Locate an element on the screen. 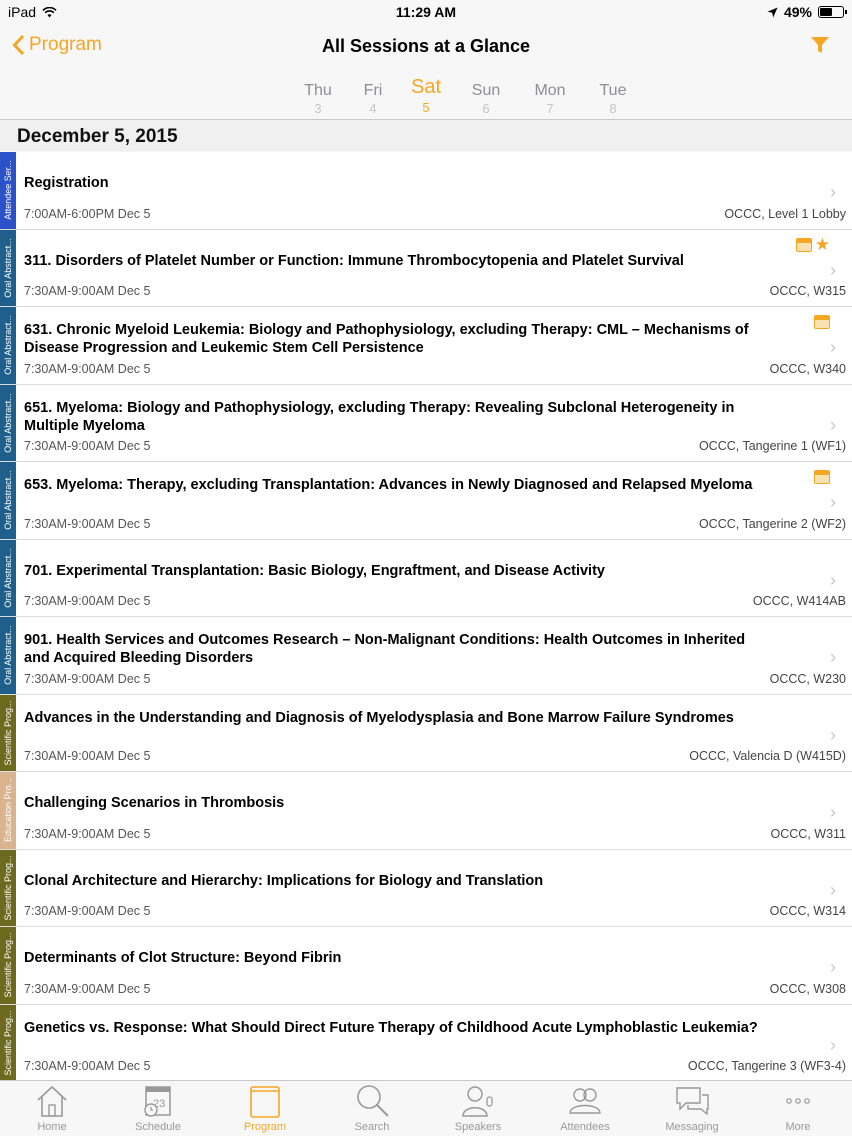 The width and height of the screenshot is (852, 1136). tab-program: Program is located at coordinates (265, 1108).